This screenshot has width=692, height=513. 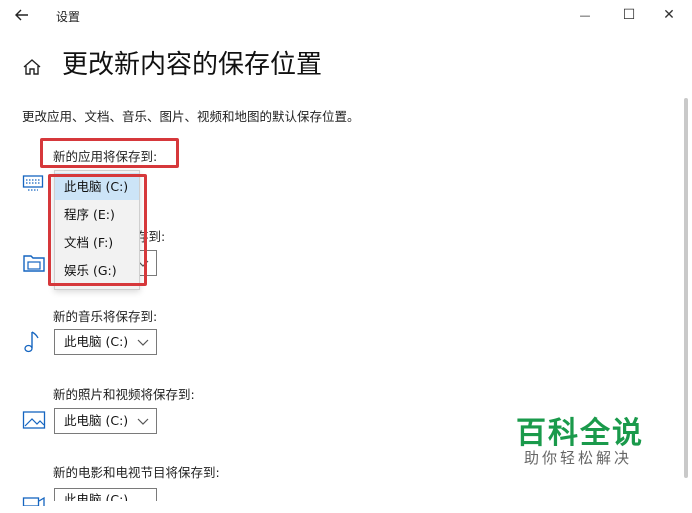 I want to click on scrollbar, so click(x=686, y=288).